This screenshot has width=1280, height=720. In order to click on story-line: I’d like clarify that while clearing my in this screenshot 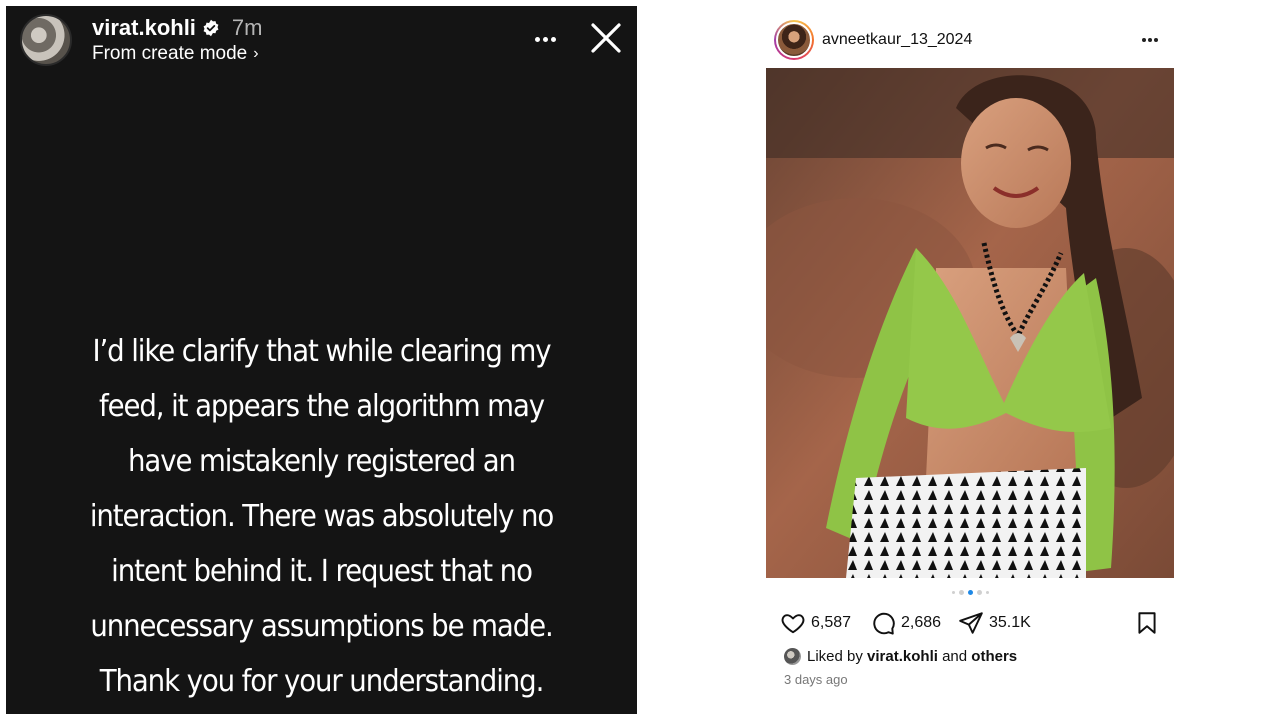, I will do `click(321, 351)`.